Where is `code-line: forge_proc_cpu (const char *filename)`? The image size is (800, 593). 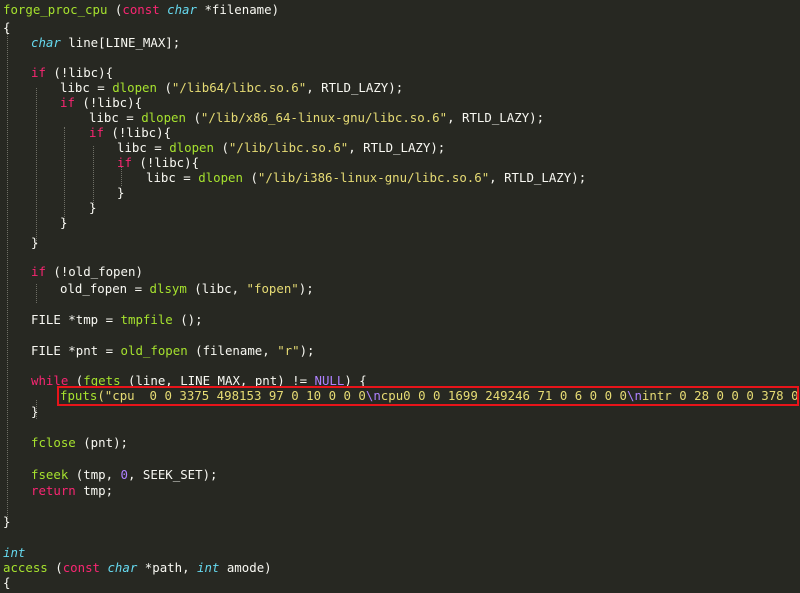 code-line: forge_proc_cpu (const char *filename) is located at coordinates (141, 9).